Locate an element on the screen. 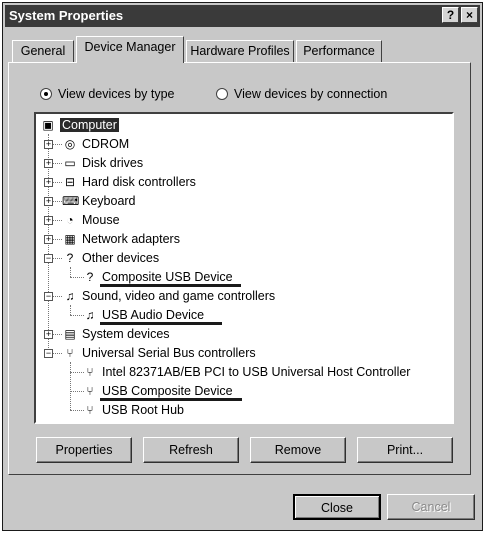  tree-item-label: Network adapters is located at coordinates (131, 239).